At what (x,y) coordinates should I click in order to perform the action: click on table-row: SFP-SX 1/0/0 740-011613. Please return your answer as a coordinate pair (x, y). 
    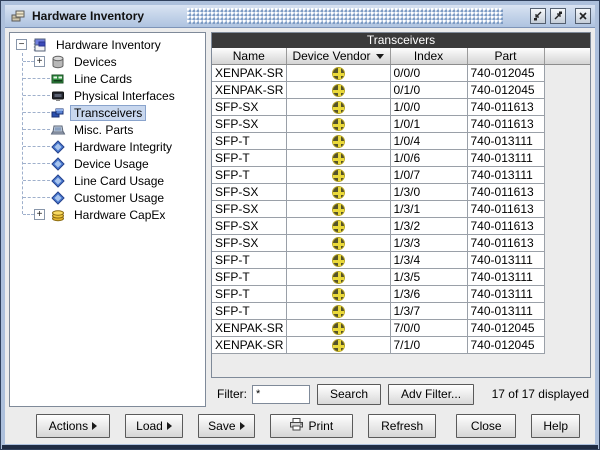
    Looking at the image, I should click on (401, 107).